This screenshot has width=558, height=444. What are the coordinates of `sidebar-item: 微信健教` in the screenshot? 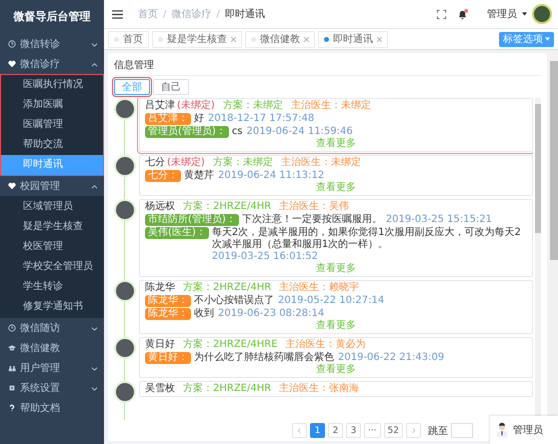 It's located at (52, 348).